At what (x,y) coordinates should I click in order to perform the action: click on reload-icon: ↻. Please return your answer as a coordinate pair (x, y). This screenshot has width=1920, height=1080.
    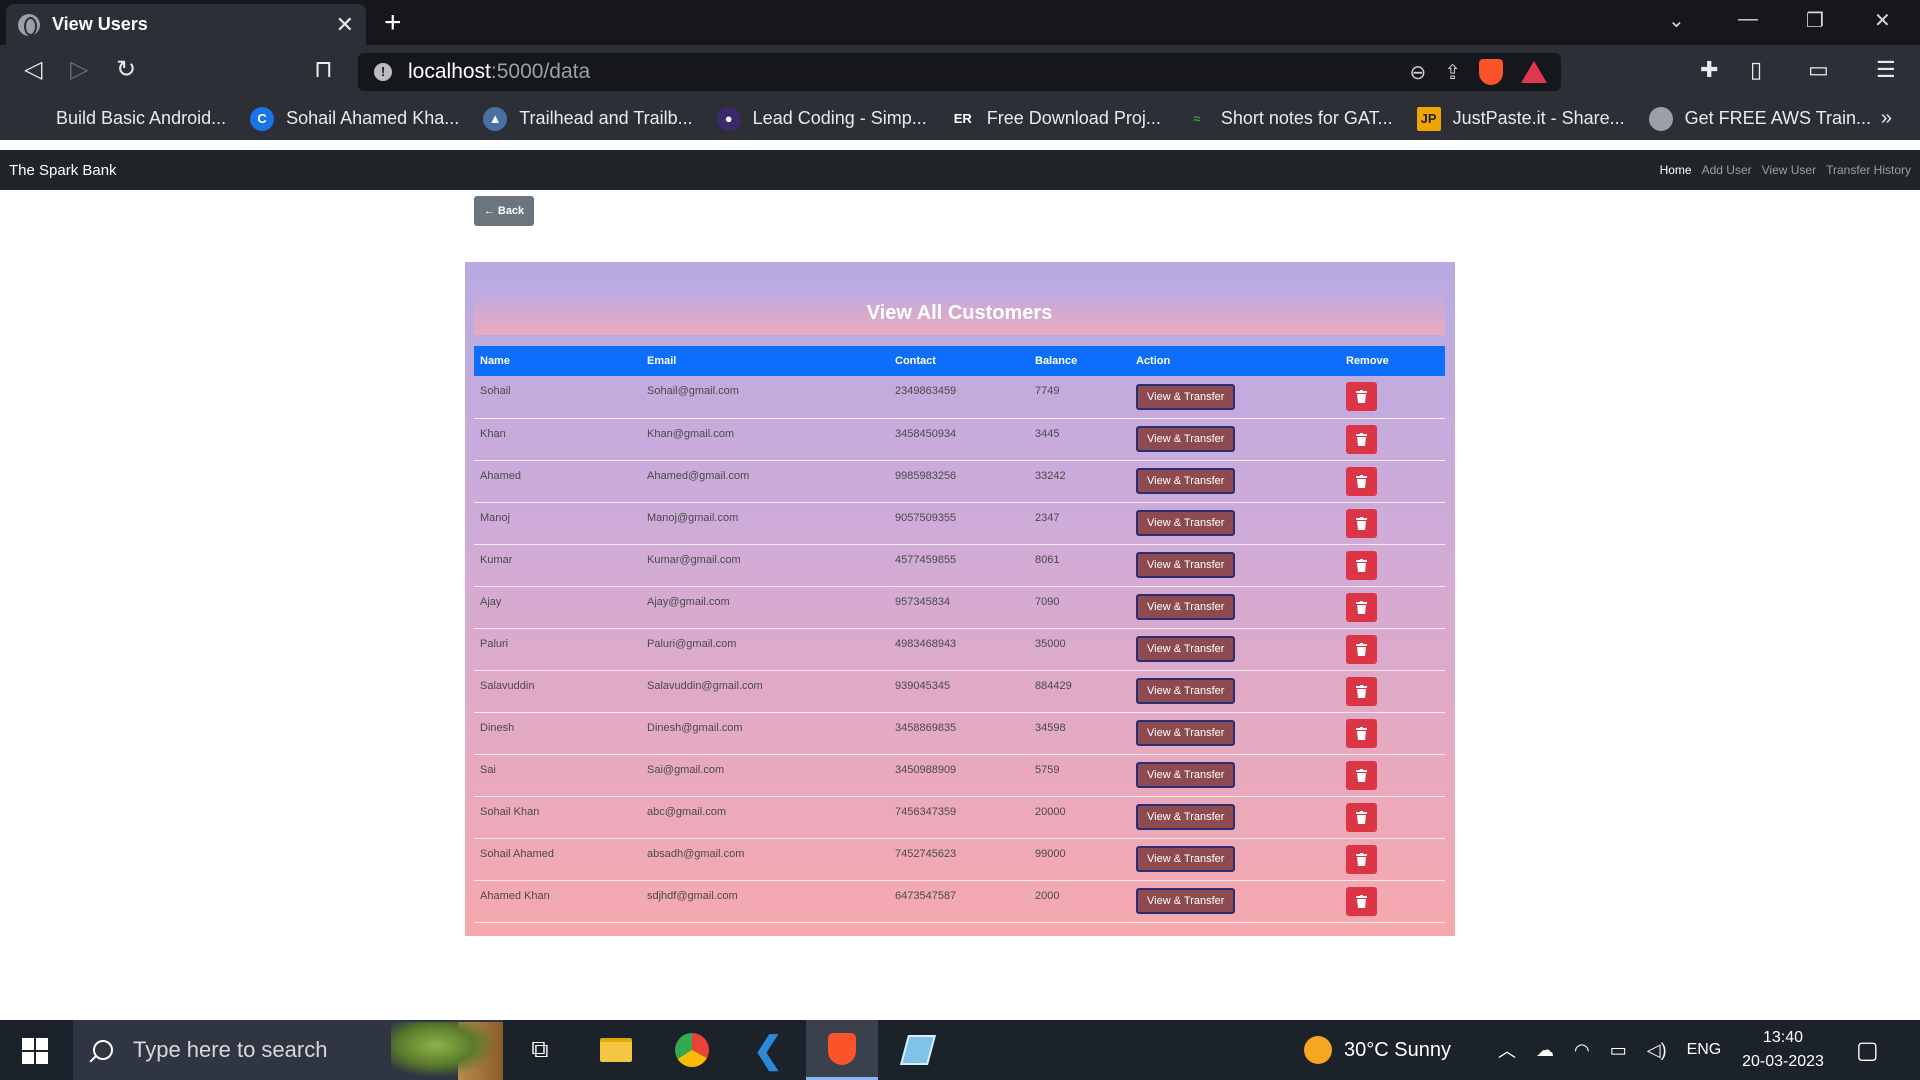
    Looking at the image, I should click on (126, 69).